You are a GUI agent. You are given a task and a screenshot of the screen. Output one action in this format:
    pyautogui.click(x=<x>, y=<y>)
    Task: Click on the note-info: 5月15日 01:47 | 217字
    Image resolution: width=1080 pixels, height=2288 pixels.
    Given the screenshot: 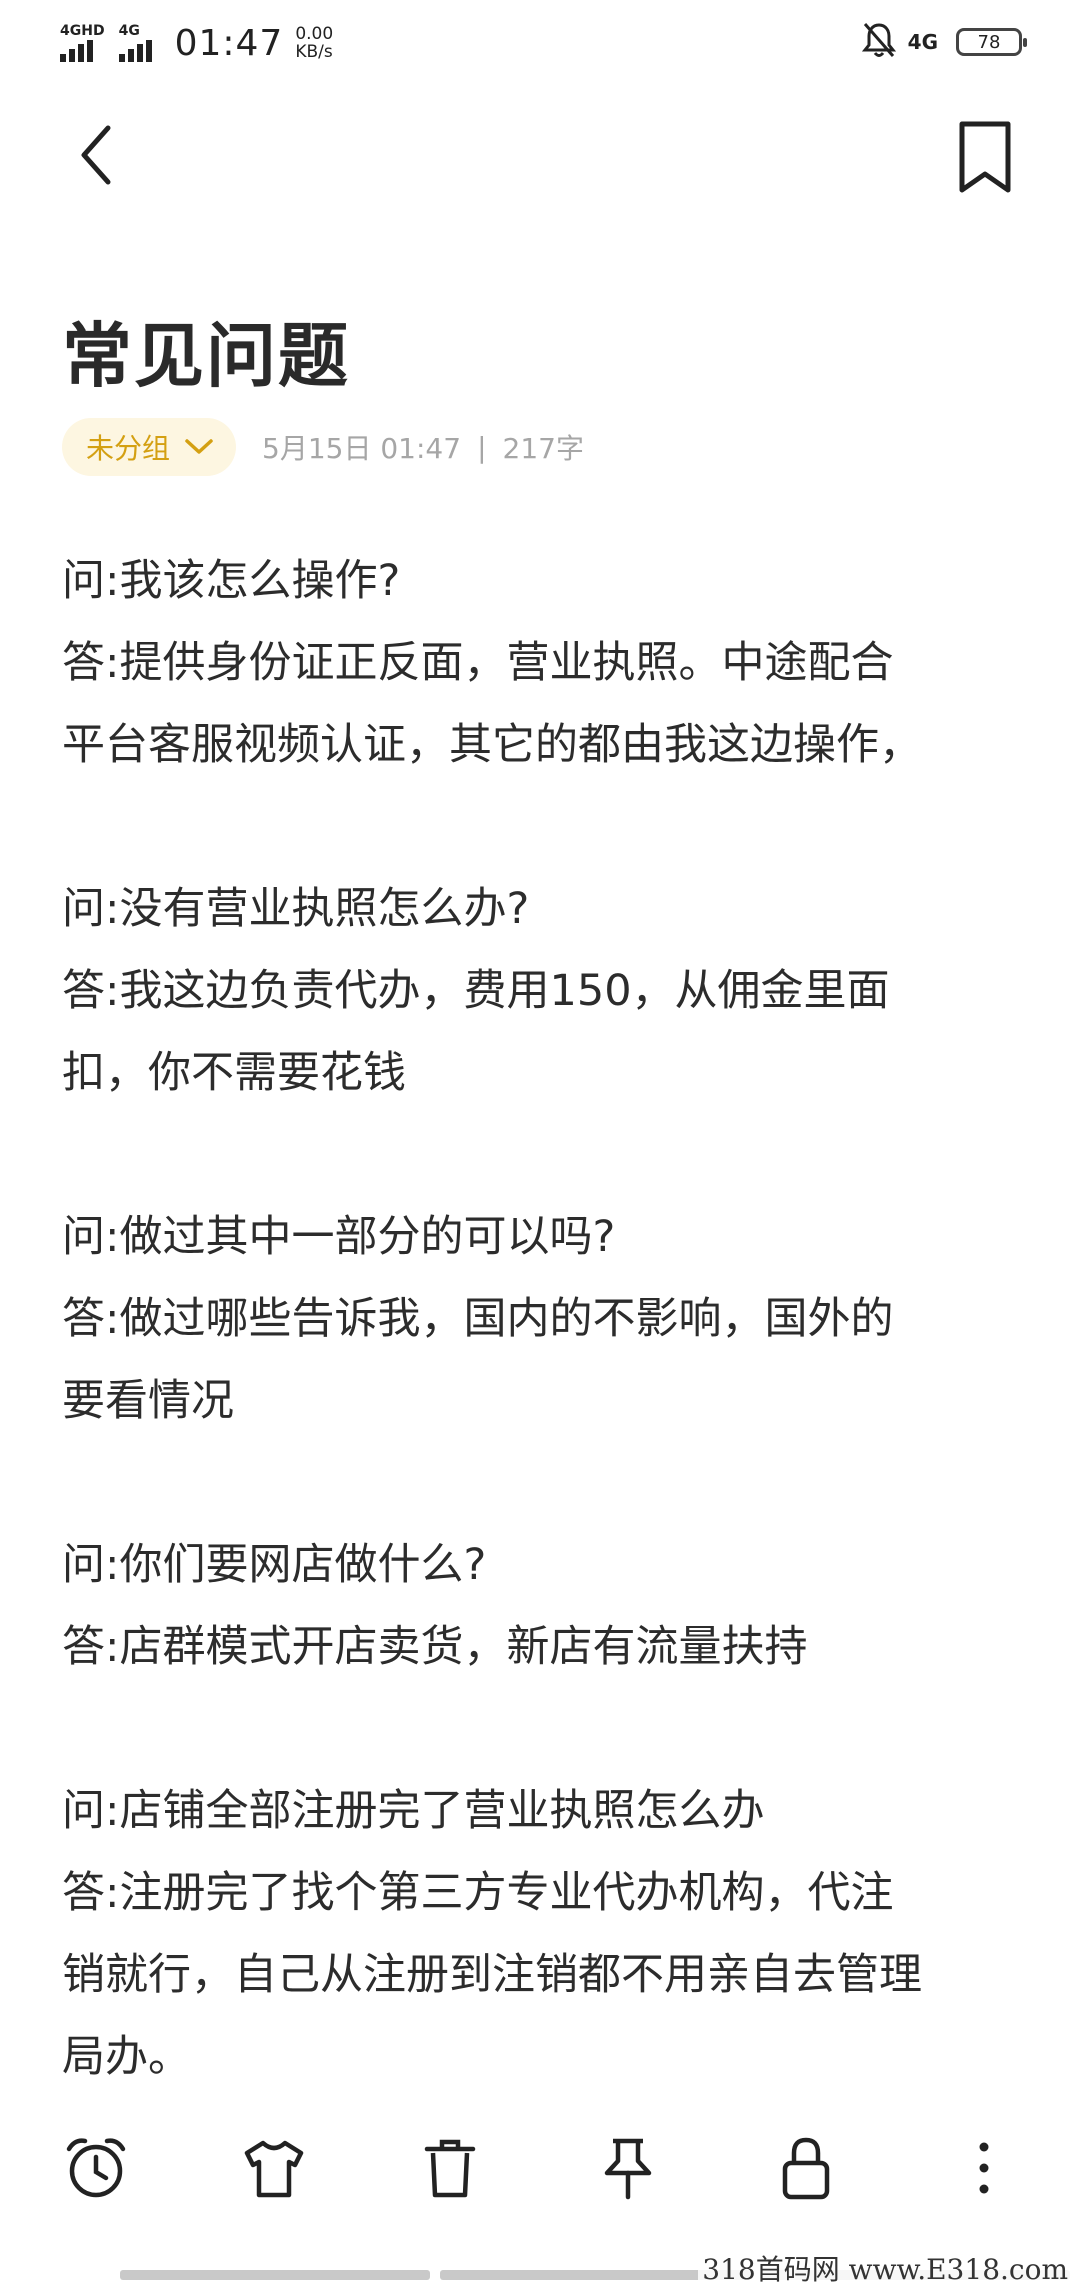 What is the action you would take?
    pyautogui.click(x=423, y=447)
    